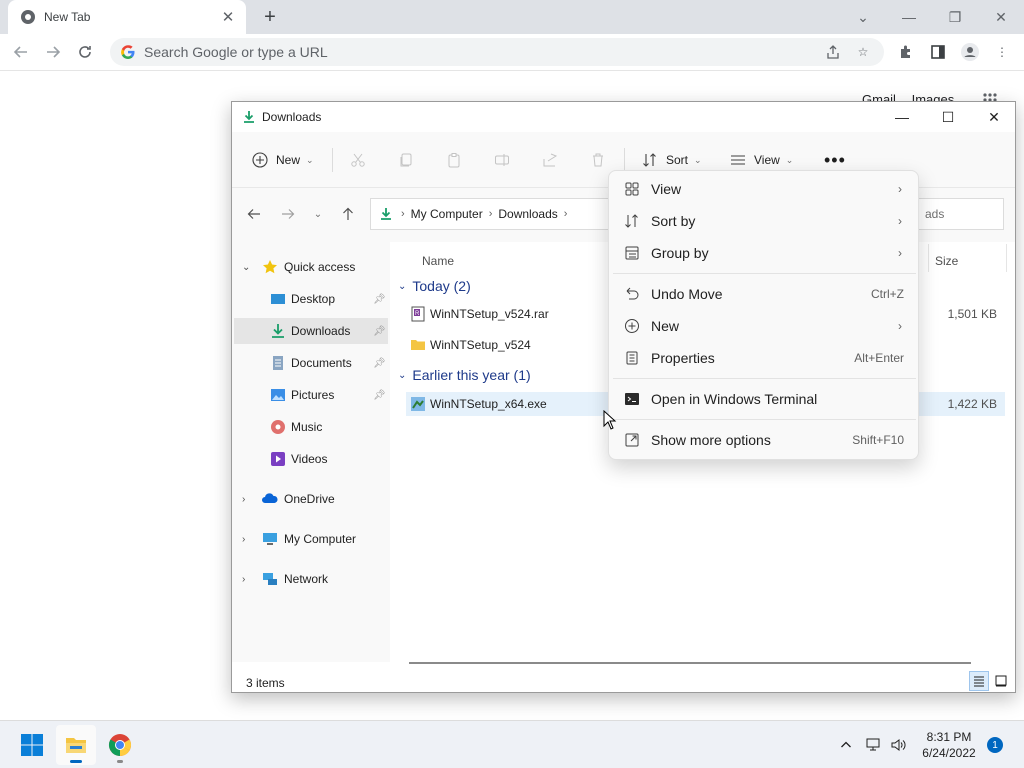  I want to click on menu-item-shortcut: Shift+F10, so click(878, 440).